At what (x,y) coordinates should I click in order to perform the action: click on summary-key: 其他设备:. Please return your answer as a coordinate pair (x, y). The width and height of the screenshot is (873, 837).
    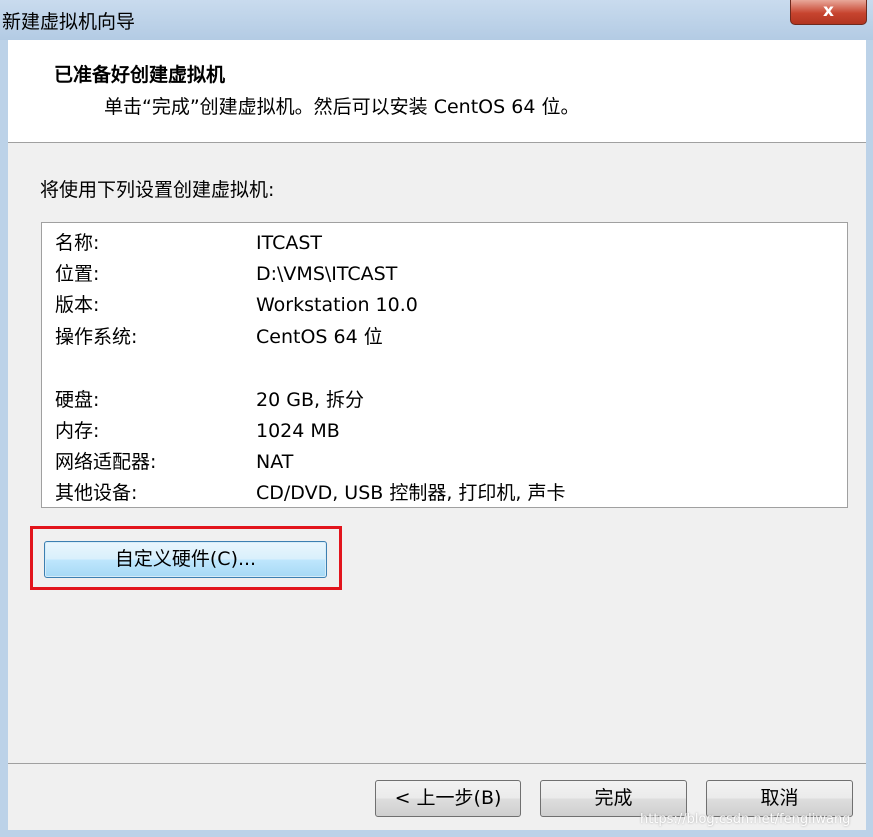
    Looking at the image, I should click on (96, 493).